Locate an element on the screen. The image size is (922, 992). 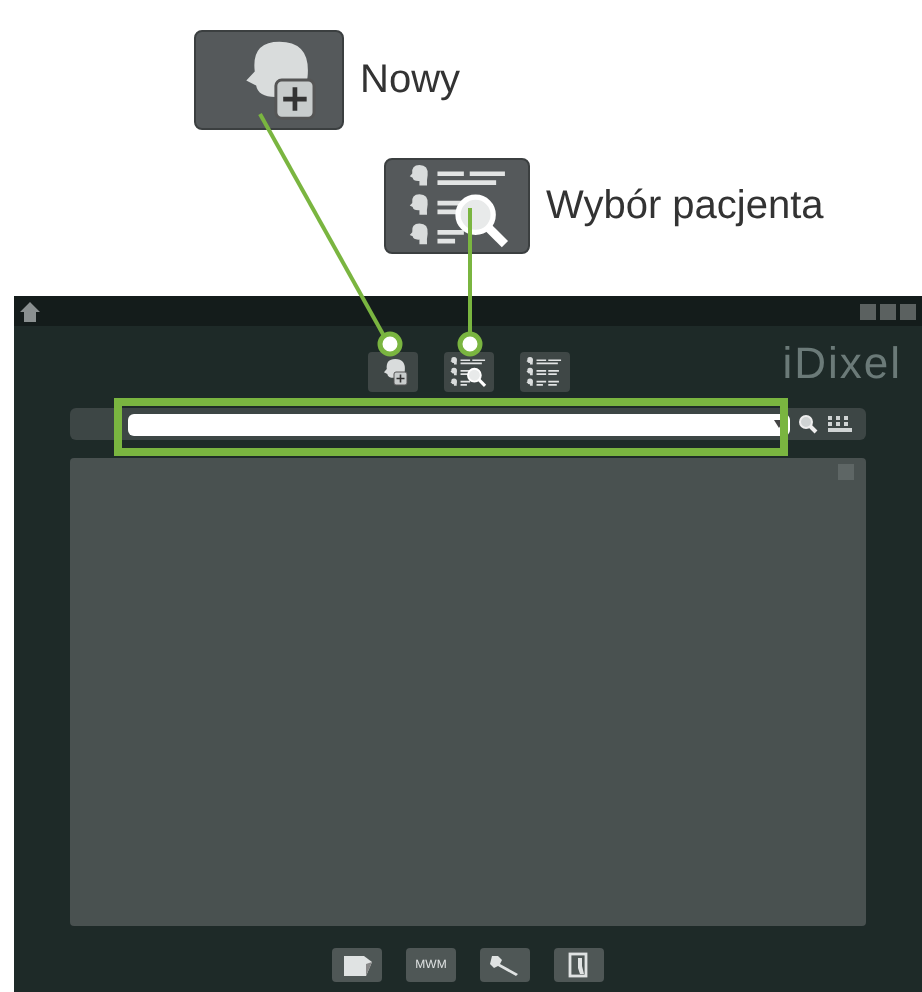
patient-list-button is located at coordinates (544, 372).